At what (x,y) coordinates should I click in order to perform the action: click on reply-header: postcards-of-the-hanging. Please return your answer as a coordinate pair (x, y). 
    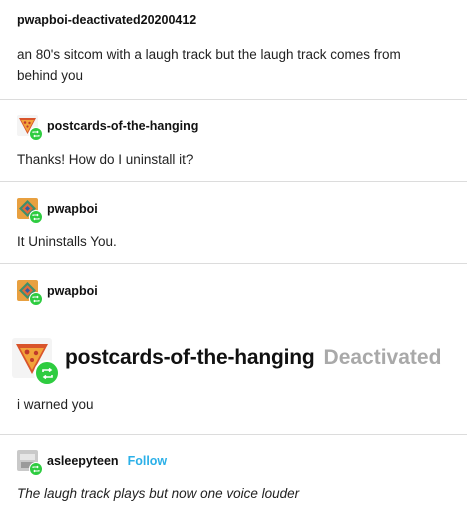
    Looking at the image, I should click on (107, 128).